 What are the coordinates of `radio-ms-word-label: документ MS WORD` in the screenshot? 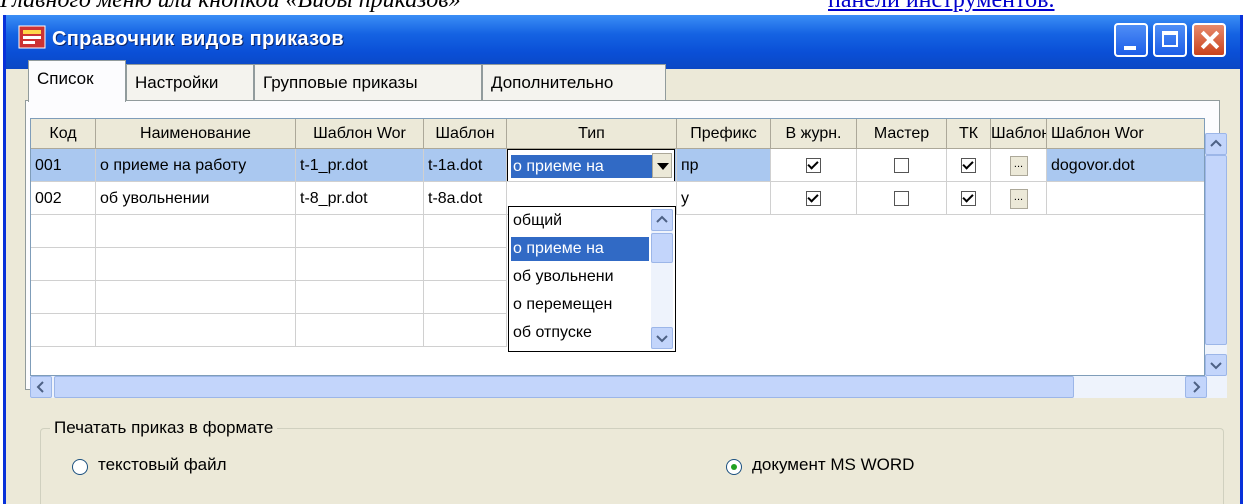 It's located at (833, 465).